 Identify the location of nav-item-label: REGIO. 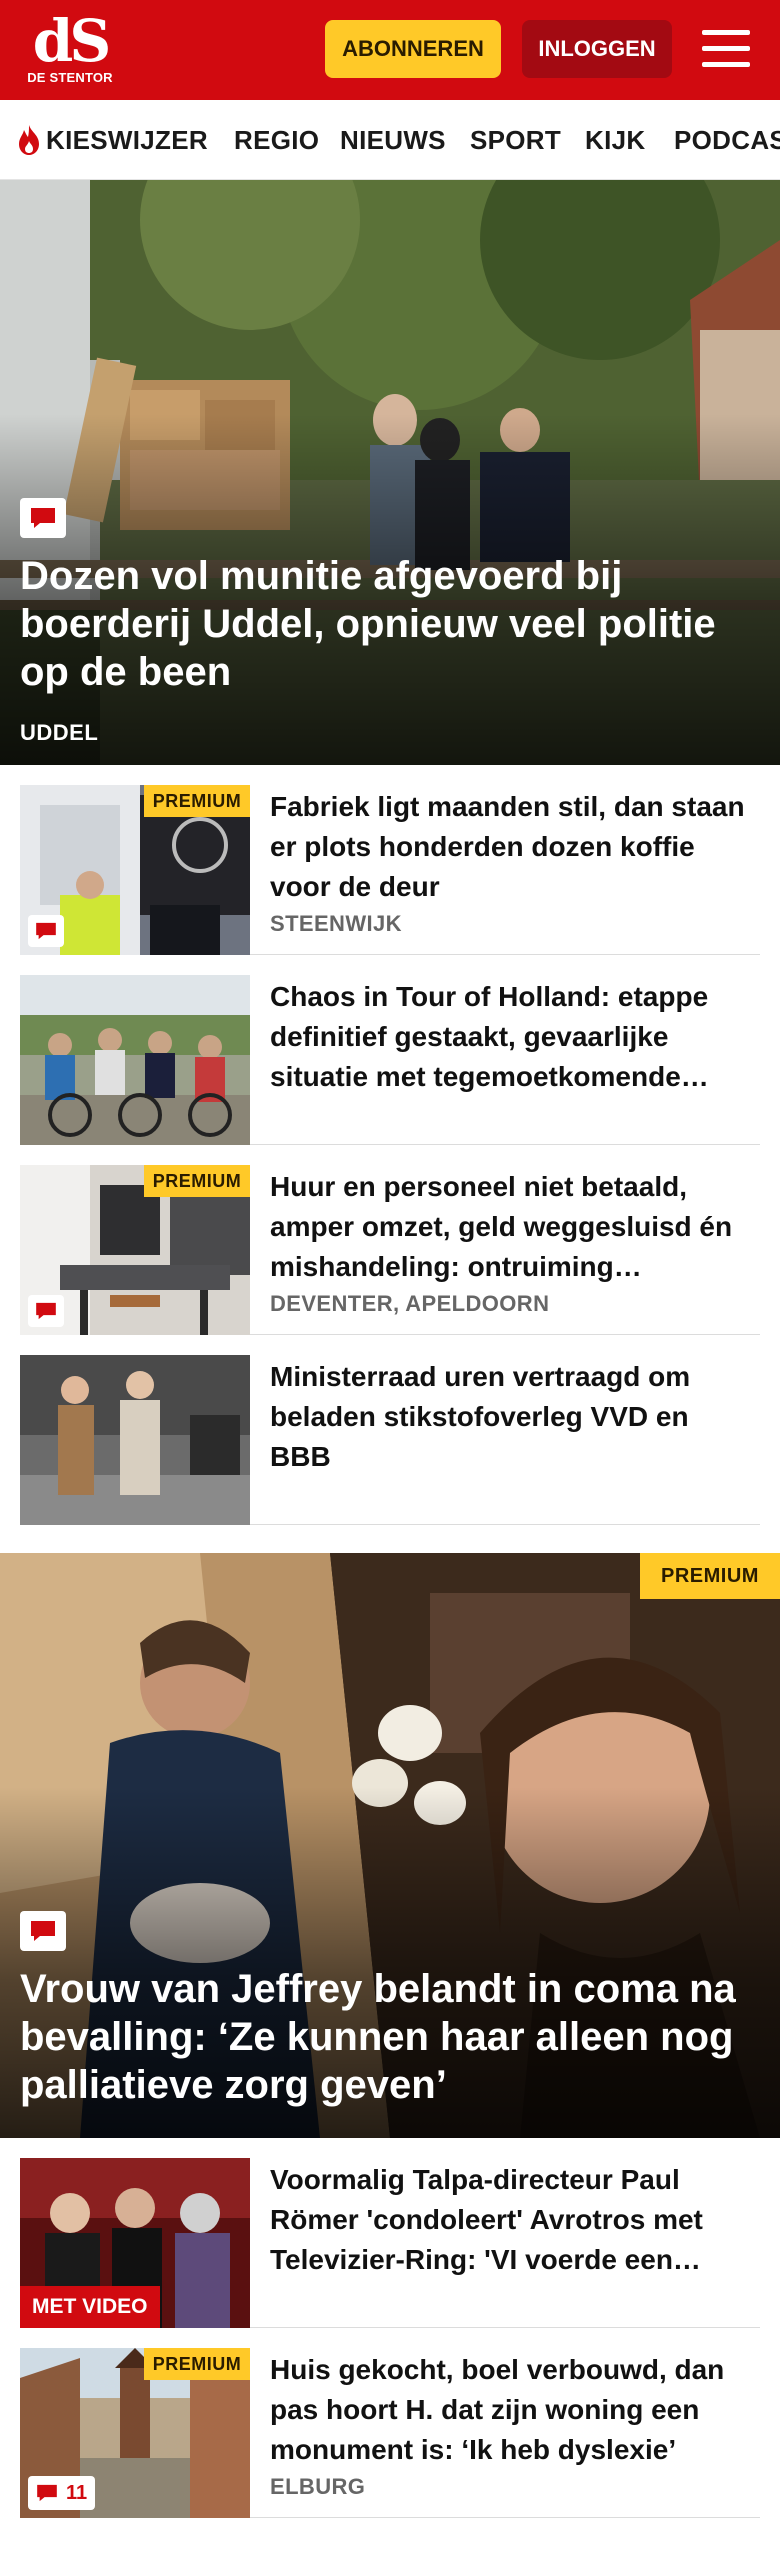
(277, 139).